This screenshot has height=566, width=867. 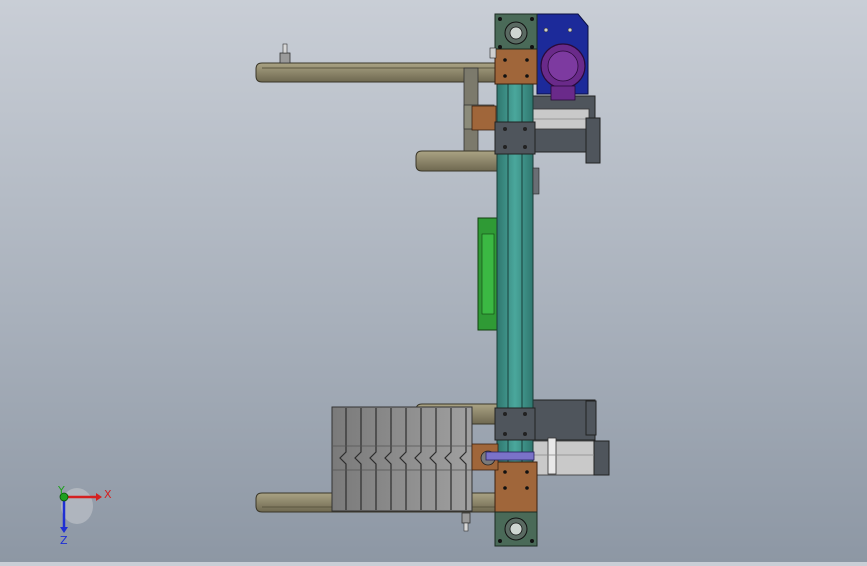 I want to click on upper-short-rail, so click(x=456, y=161).